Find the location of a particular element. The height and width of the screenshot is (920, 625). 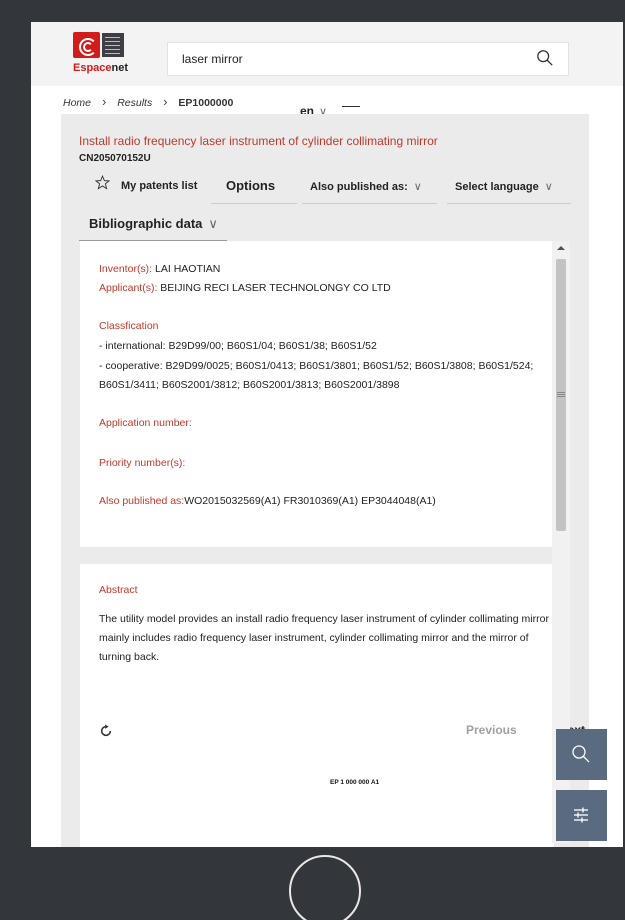

abstract-heading: Abstract is located at coordinates (118, 590).